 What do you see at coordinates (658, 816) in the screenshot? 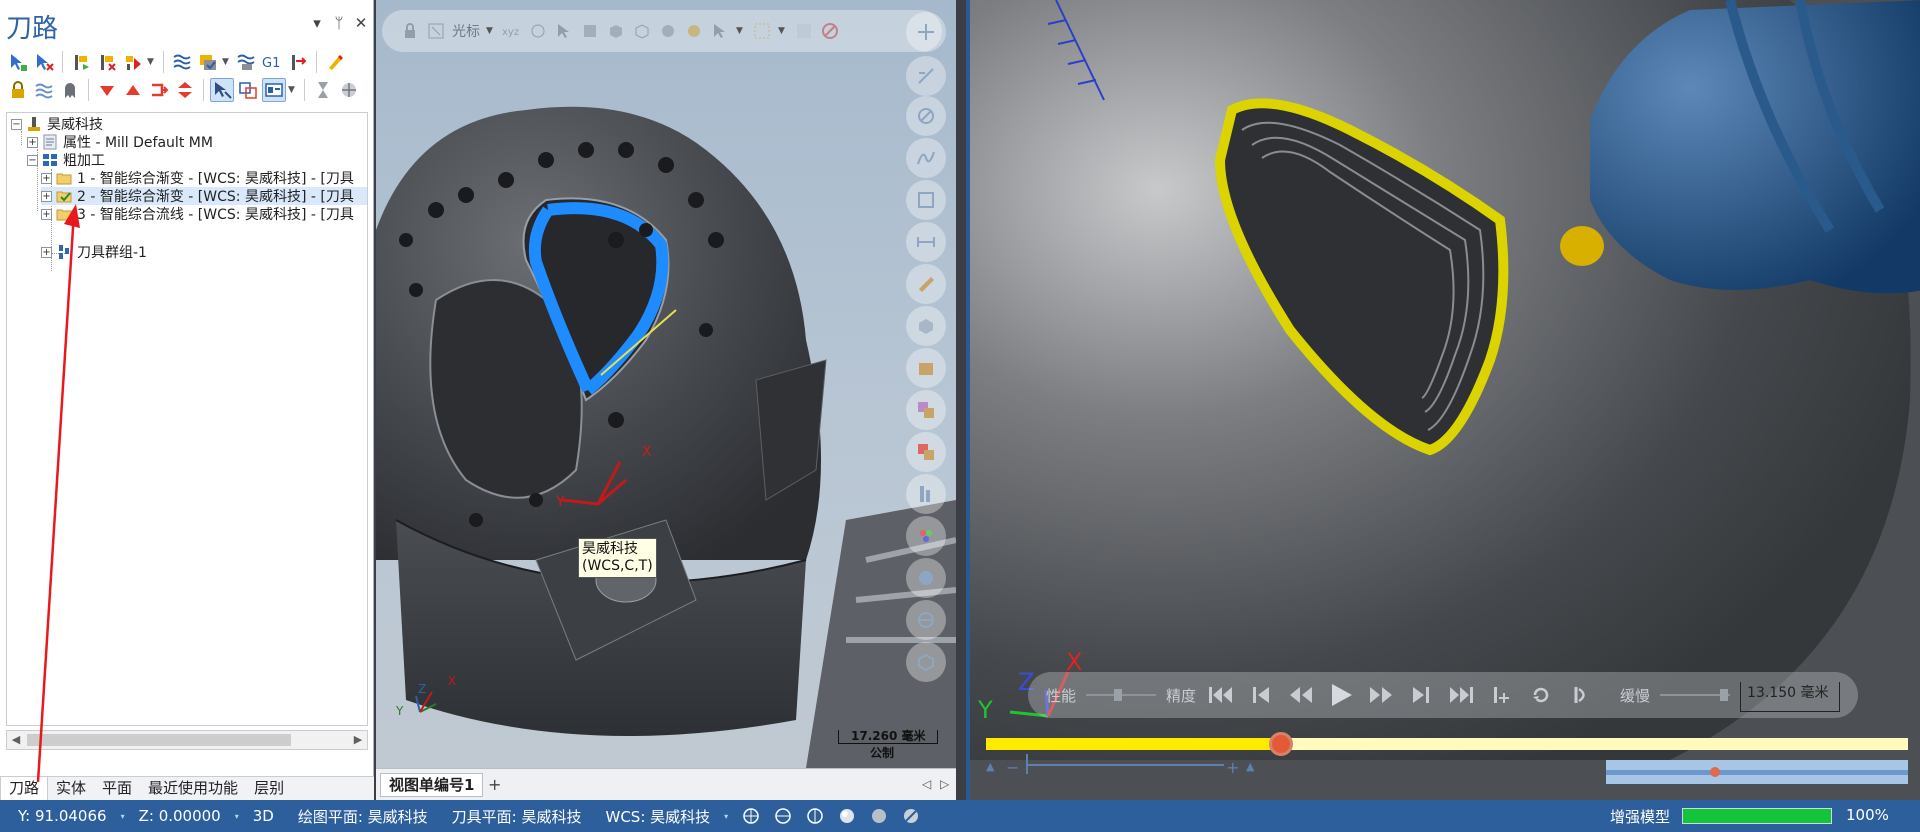
I see `status-wcs: WCS: 昊威科技` at bounding box center [658, 816].